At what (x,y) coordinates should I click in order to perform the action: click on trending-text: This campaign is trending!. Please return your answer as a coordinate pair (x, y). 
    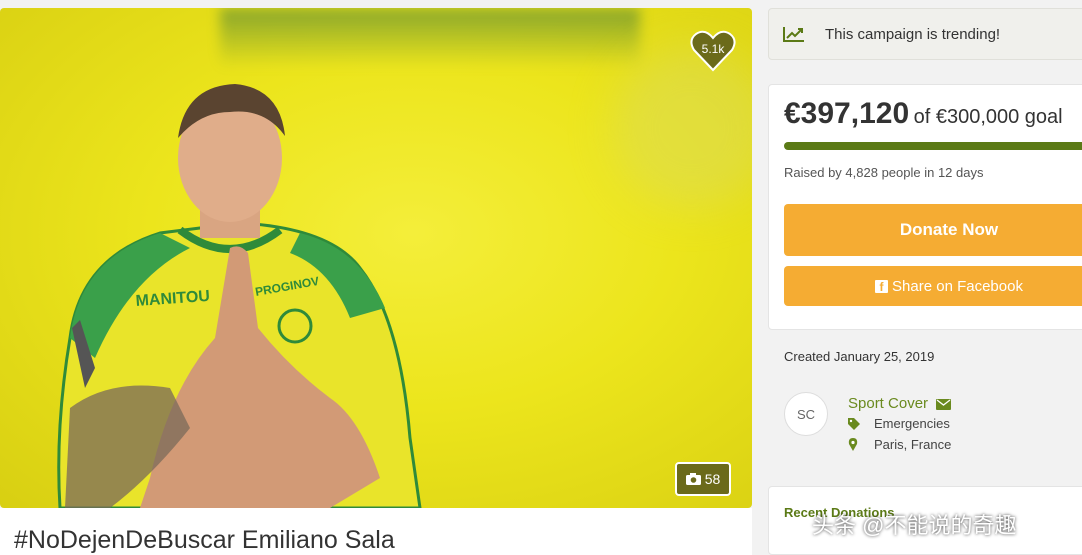
    Looking at the image, I should click on (913, 34).